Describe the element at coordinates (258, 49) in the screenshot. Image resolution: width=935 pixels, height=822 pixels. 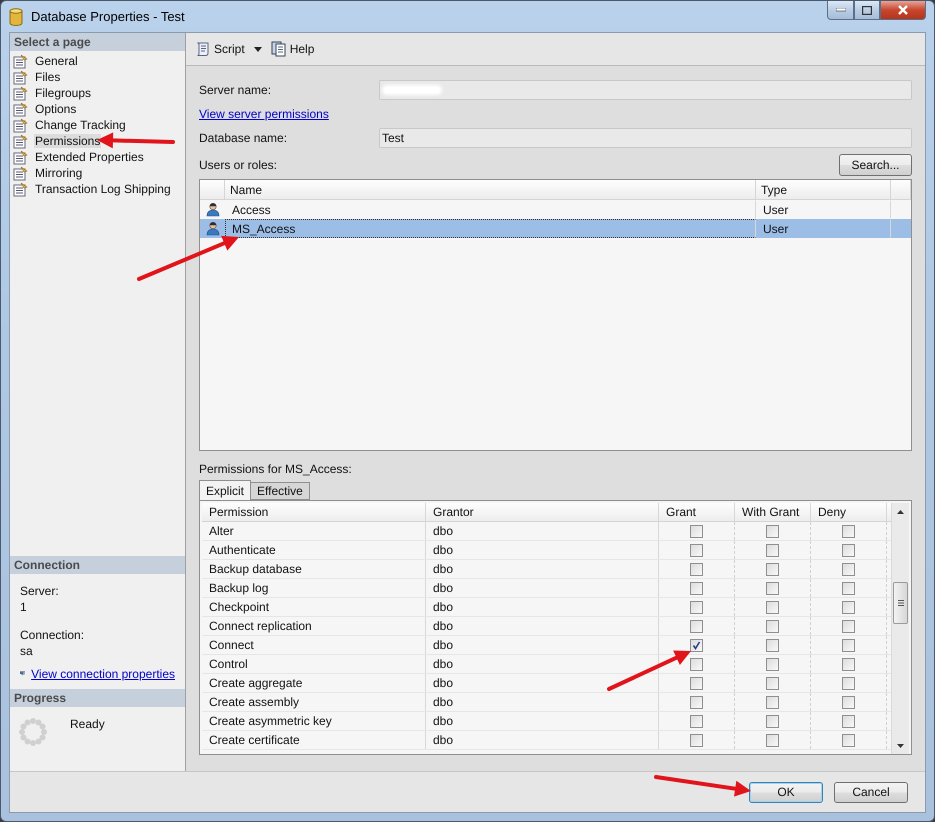
I see `dropdown-caret-icon` at that location.